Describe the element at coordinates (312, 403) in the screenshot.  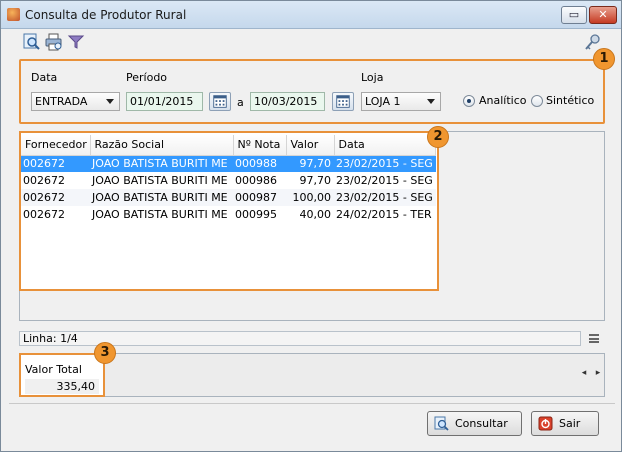
I see `footer-divider` at that location.